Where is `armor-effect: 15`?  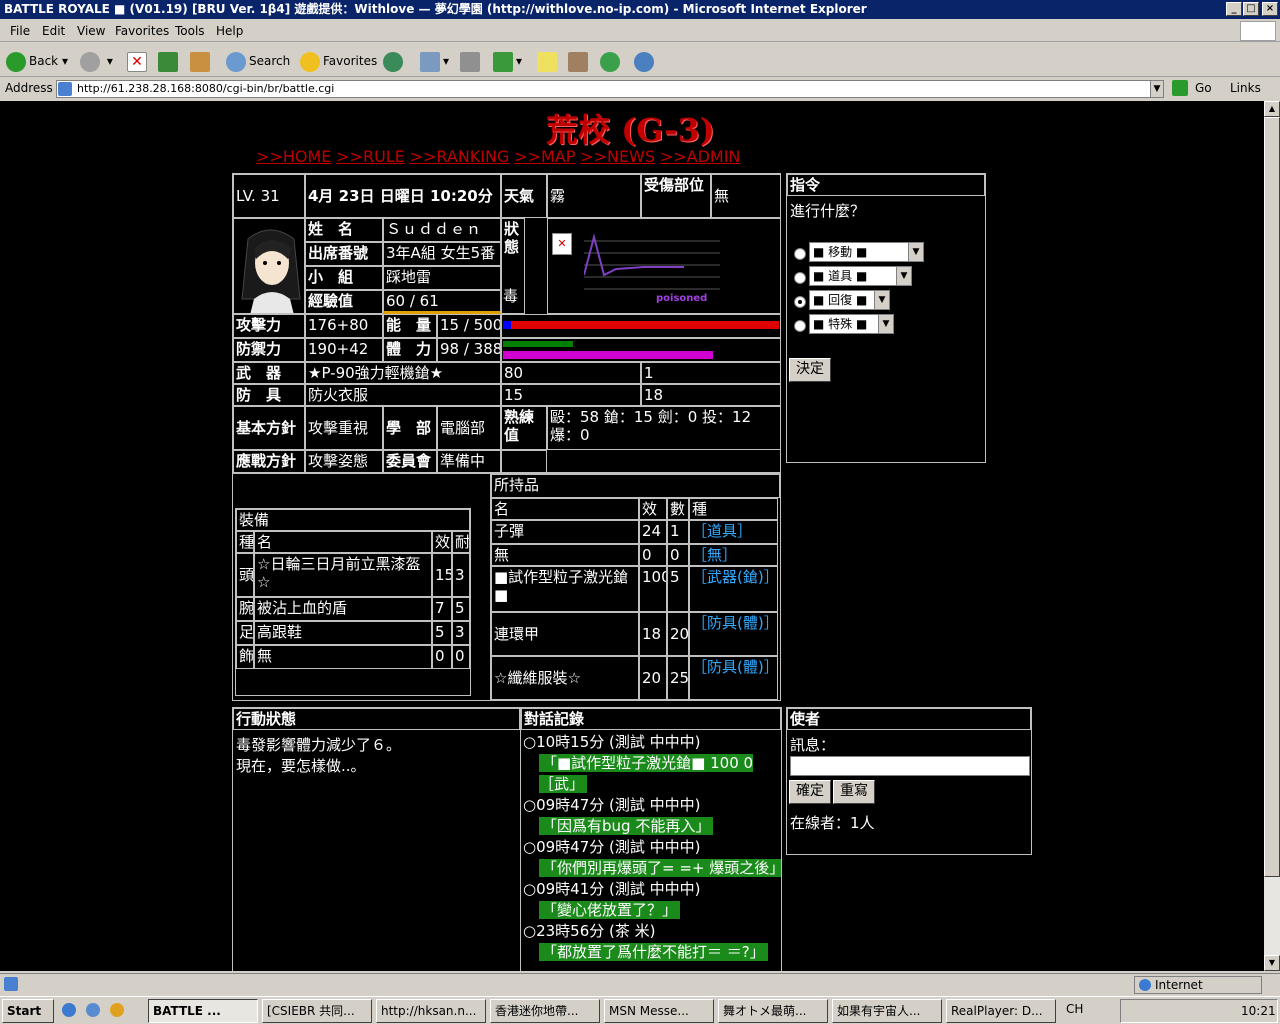
armor-effect: 15 is located at coordinates (571, 395).